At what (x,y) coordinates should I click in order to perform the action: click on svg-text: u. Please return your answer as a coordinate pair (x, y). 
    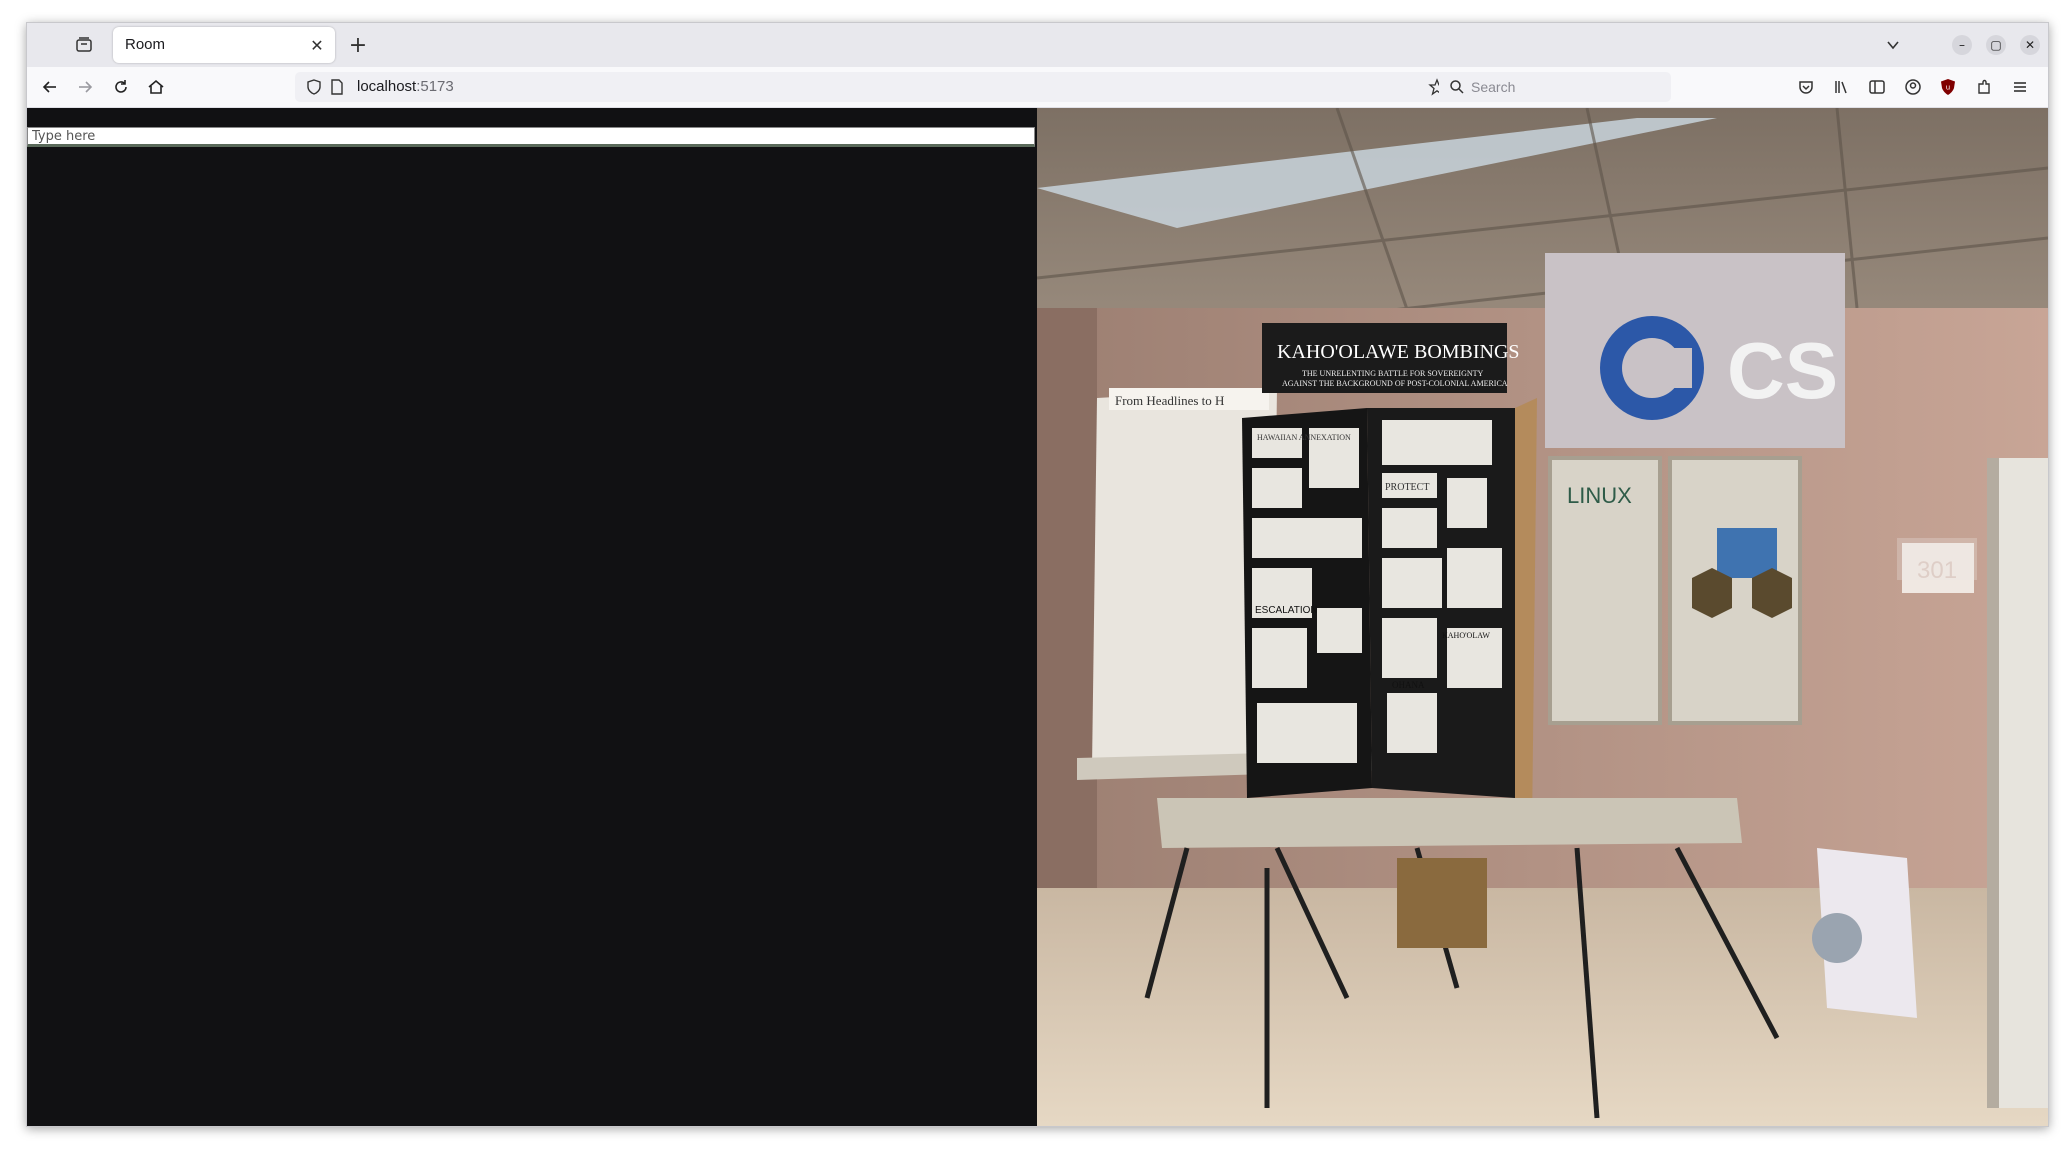
    Looking at the image, I should click on (1948, 88).